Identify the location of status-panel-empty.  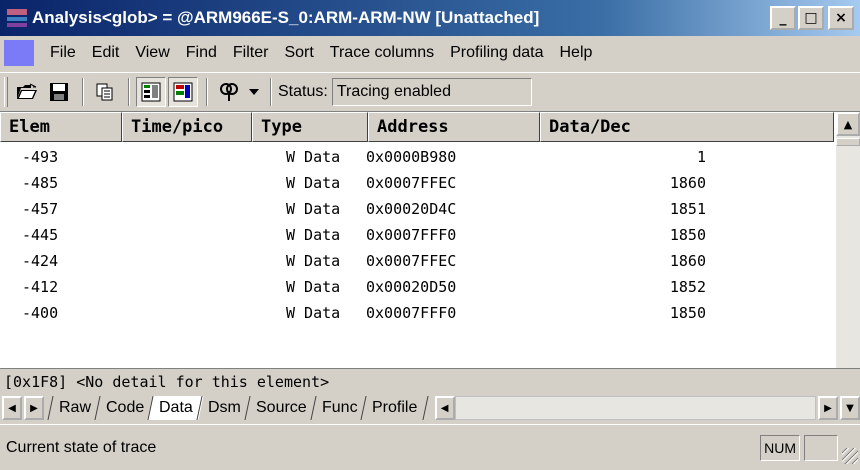
(821, 447).